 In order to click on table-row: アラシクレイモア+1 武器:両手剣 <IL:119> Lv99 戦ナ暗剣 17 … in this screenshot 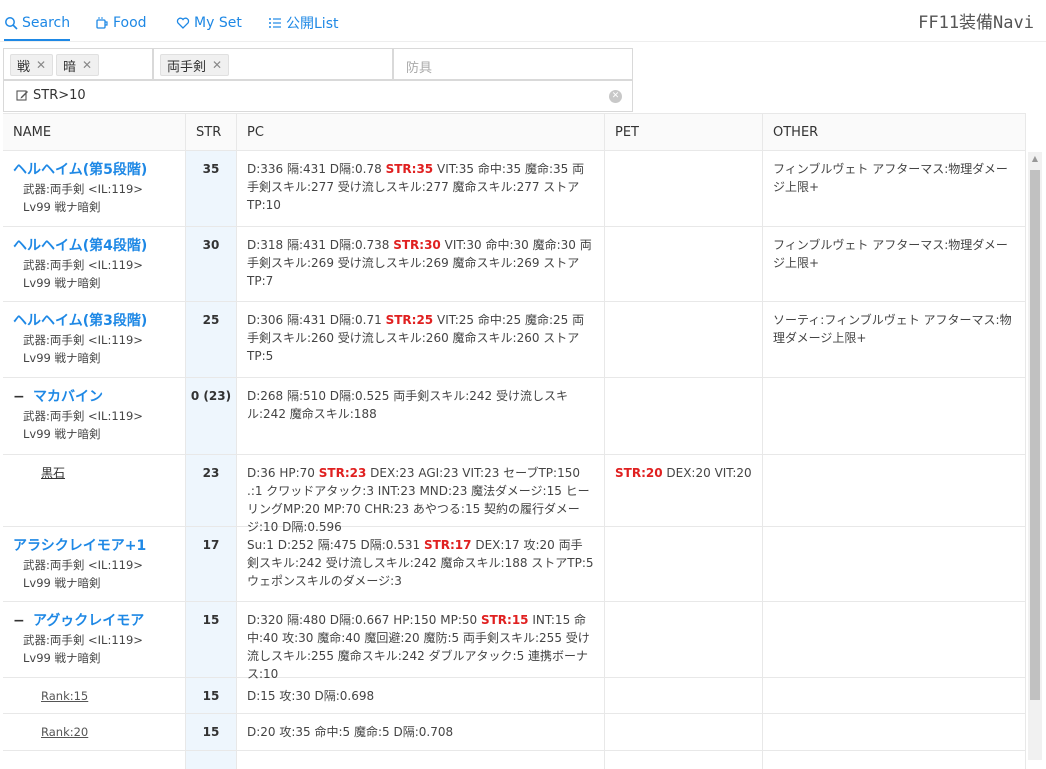, I will do `click(514, 564)`.